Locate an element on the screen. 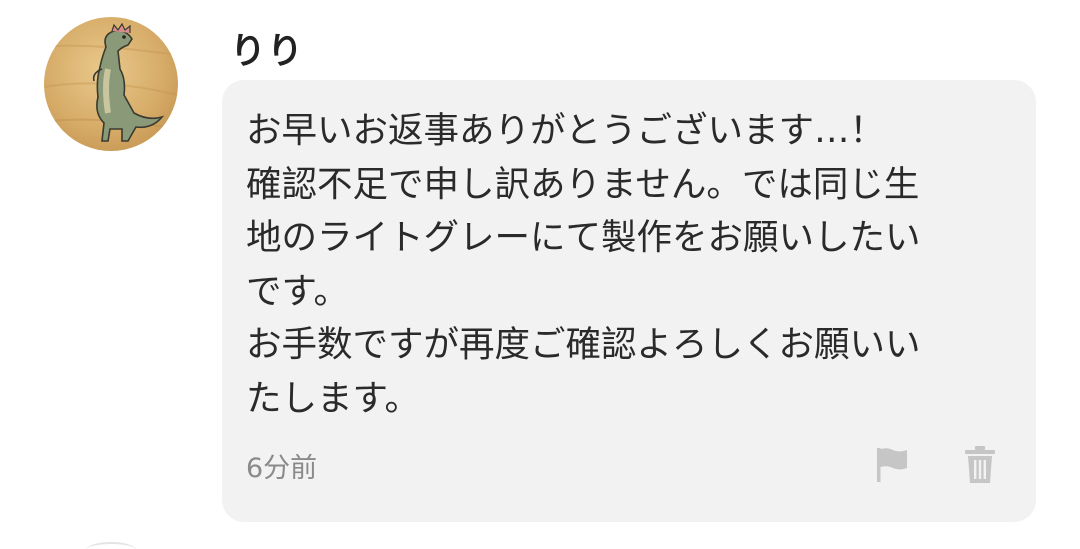  message-line: 確認不足で申し訳ありません。では同じ生 is located at coordinates (583, 184).